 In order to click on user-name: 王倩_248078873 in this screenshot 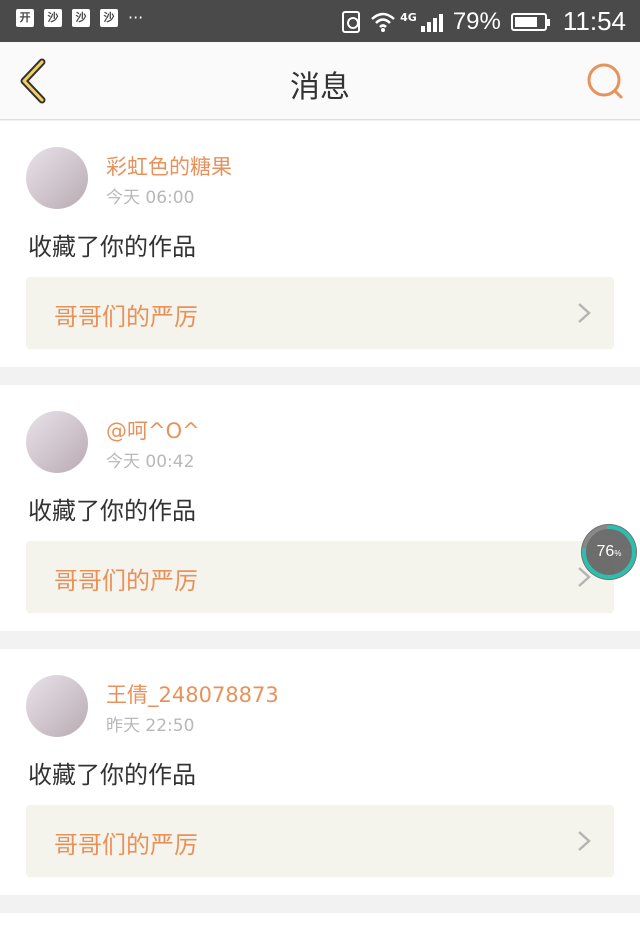, I will do `click(192, 694)`.